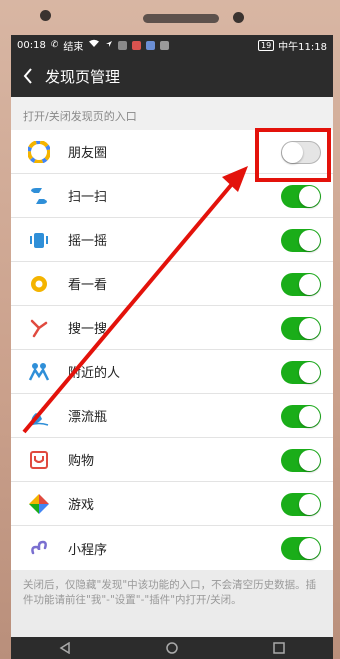  Describe the element at coordinates (39, 196) in the screenshot. I see `scan-icon` at that location.